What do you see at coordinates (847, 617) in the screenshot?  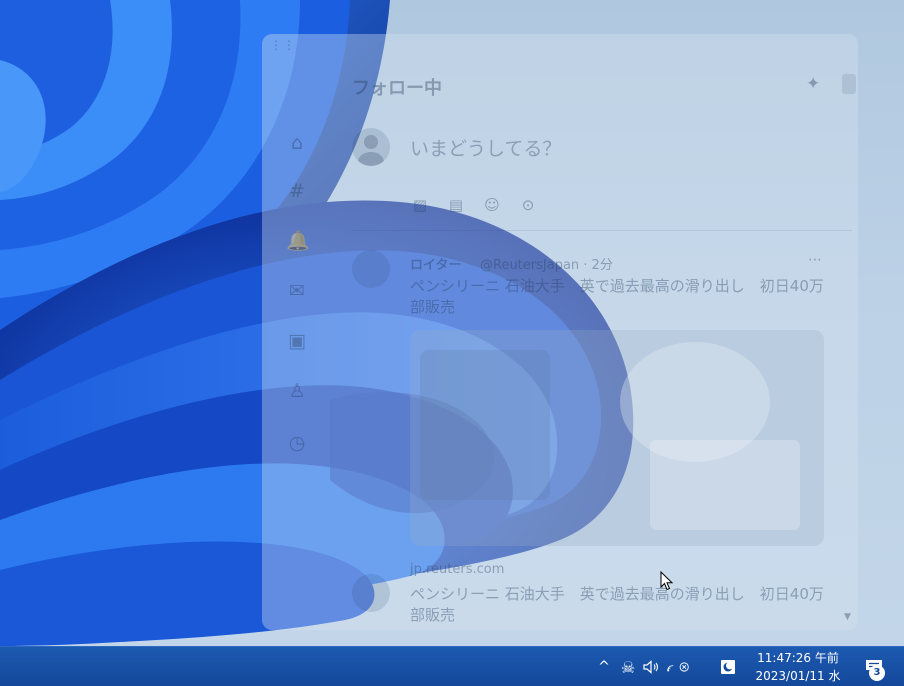 I see `scroll-down-icon: ▼` at bounding box center [847, 617].